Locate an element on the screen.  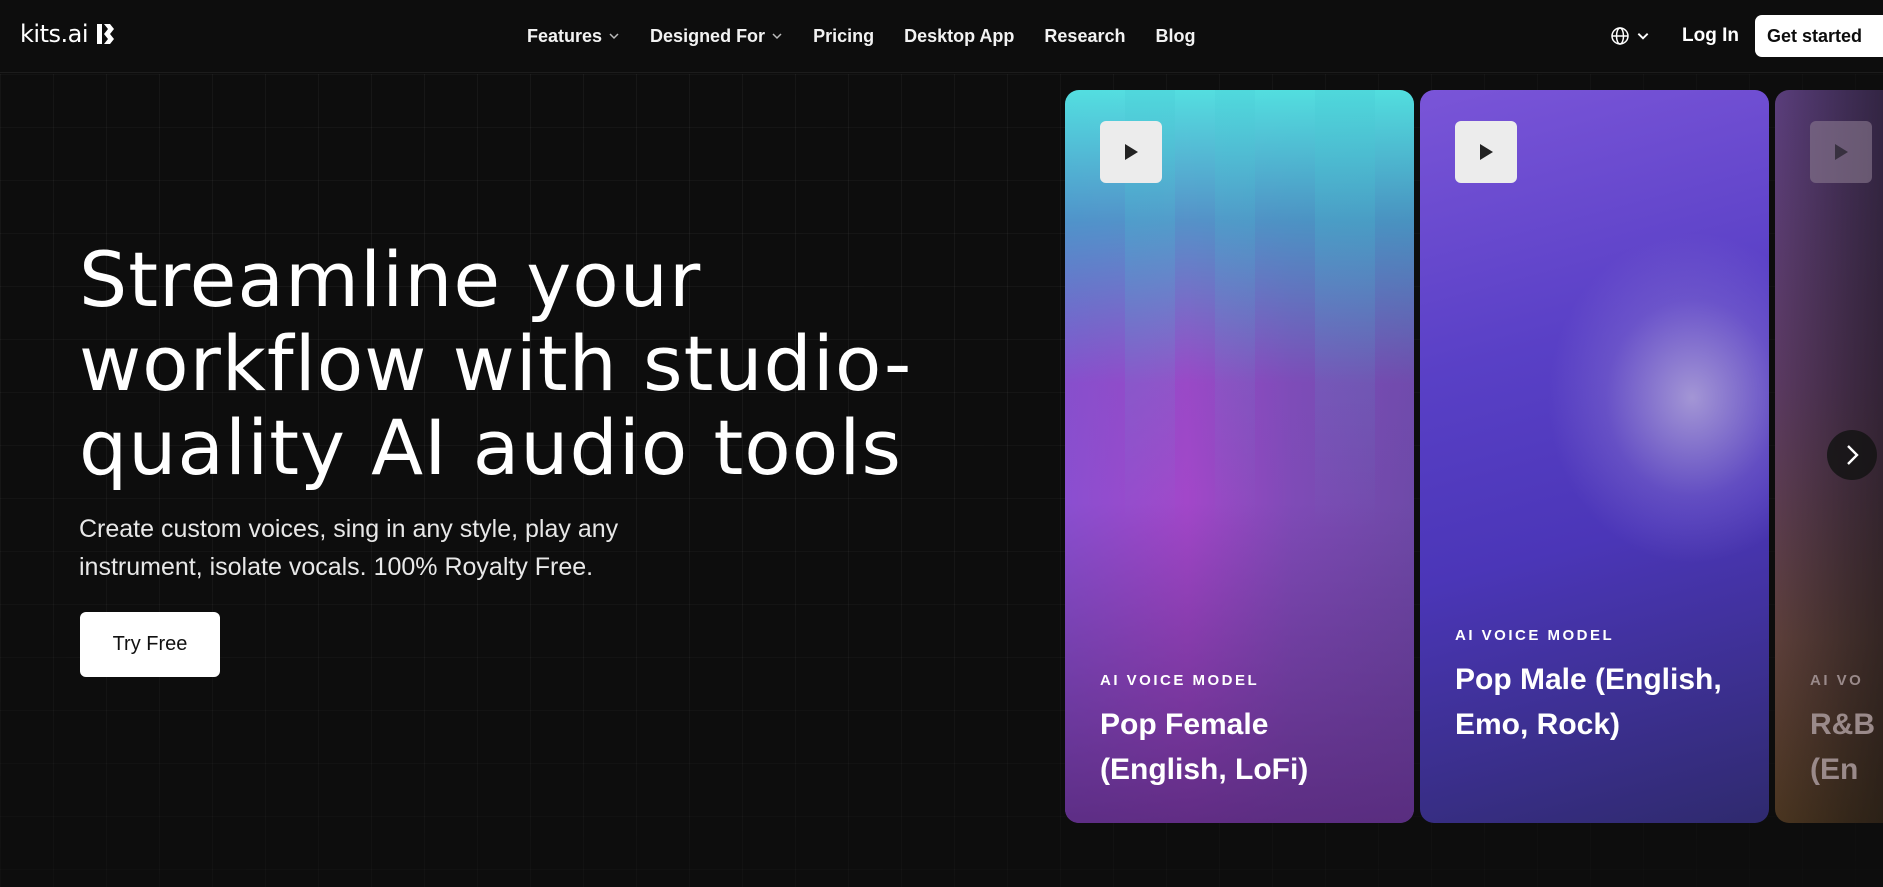
card-category-label: AI VO is located at coordinates (1837, 680).